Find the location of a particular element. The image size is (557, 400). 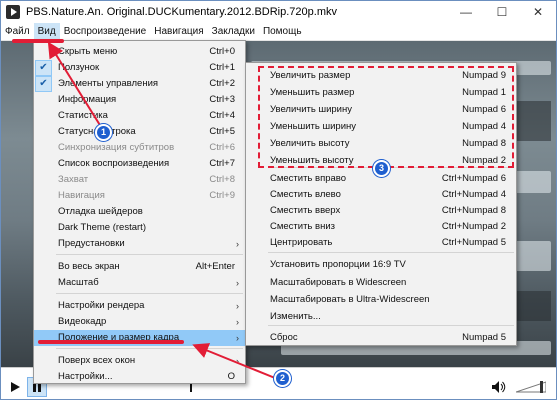

step-badge-3: 3 is located at coordinates (381, 168).